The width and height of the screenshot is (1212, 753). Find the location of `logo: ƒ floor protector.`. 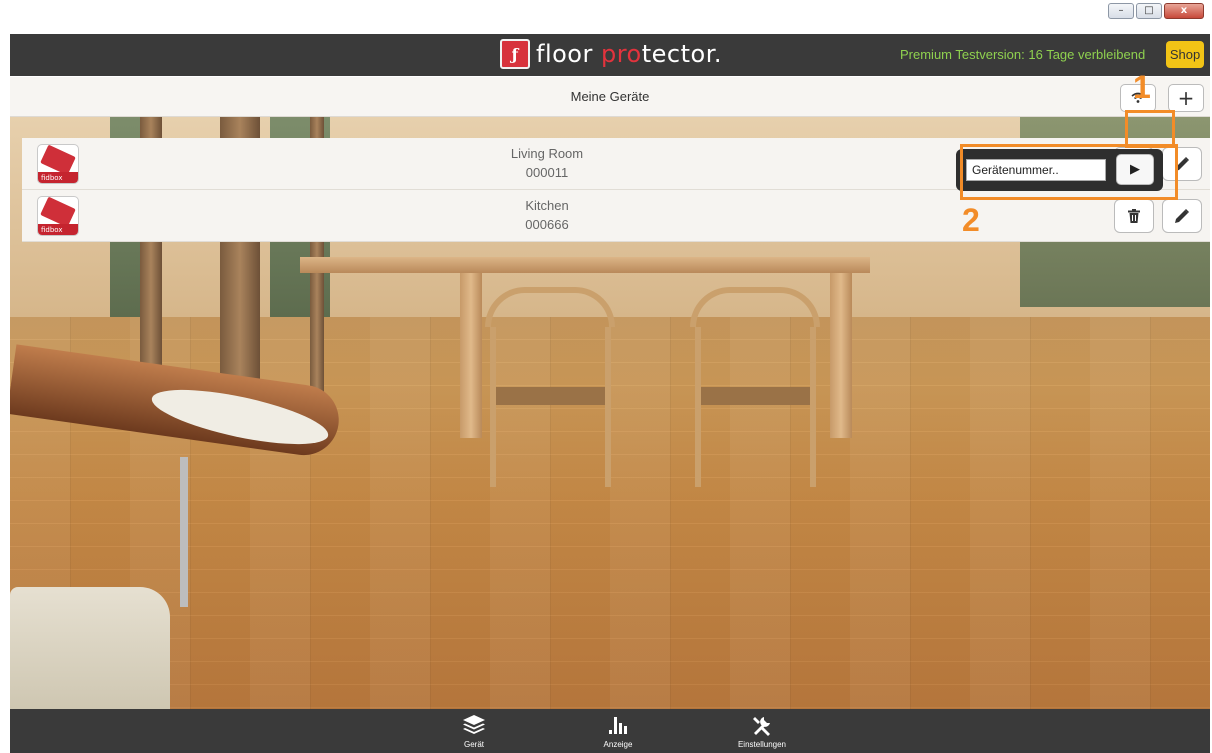

logo: ƒ floor protector. is located at coordinates (611, 54).